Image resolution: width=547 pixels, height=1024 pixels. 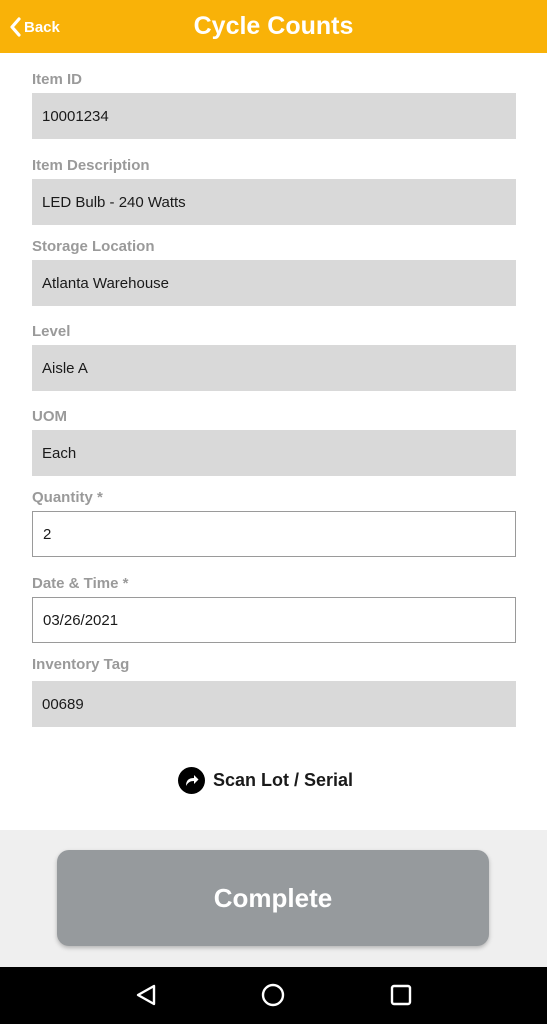 What do you see at coordinates (274, 283) in the screenshot?
I see `storage-location-field: Atlanta Warehouse` at bounding box center [274, 283].